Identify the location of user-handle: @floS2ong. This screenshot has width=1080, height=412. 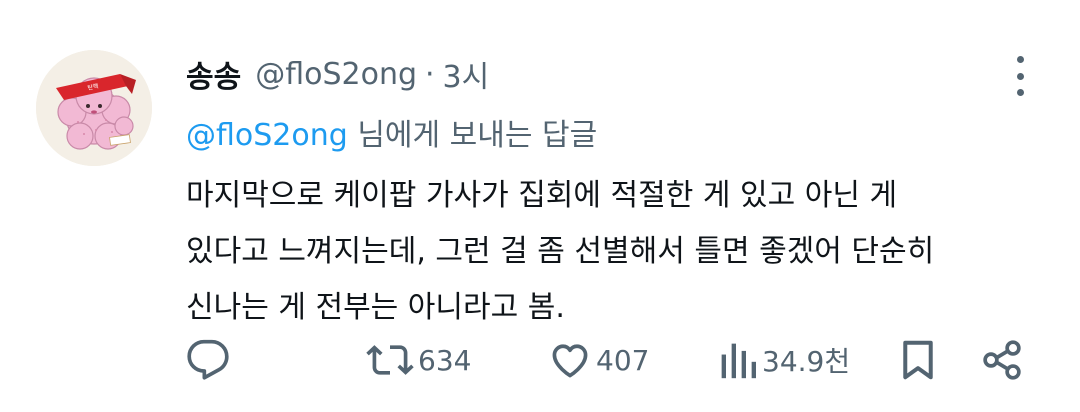
(336, 74).